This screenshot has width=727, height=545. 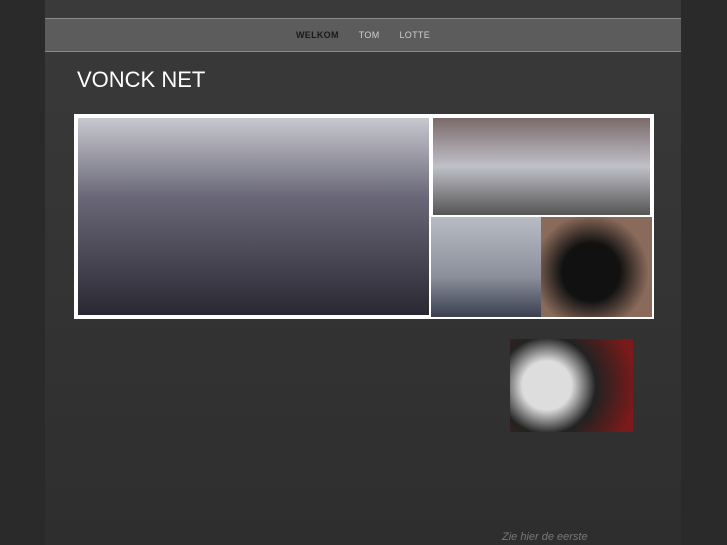 I want to click on footer-text: Zie hier de eerste, so click(x=545, y=537).